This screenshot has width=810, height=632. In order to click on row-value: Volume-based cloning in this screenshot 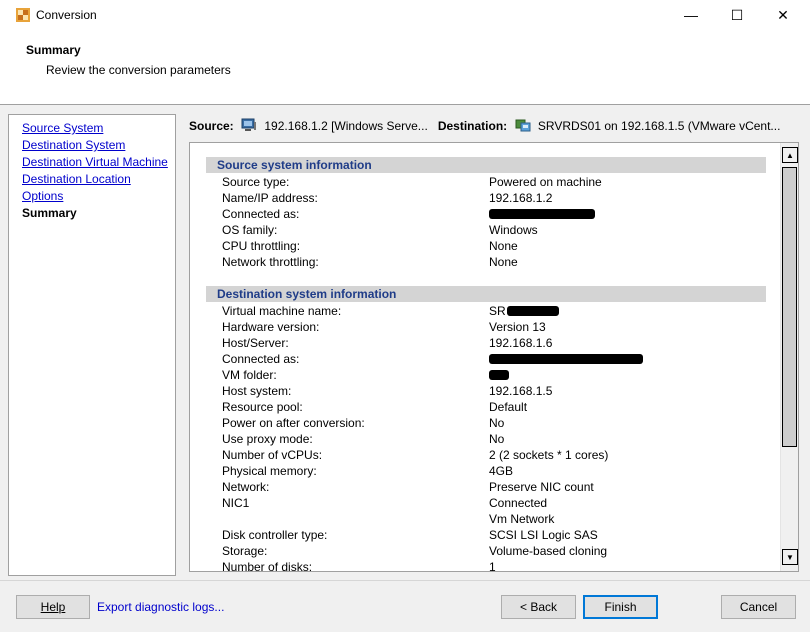, I will do `click(548, 551)`.